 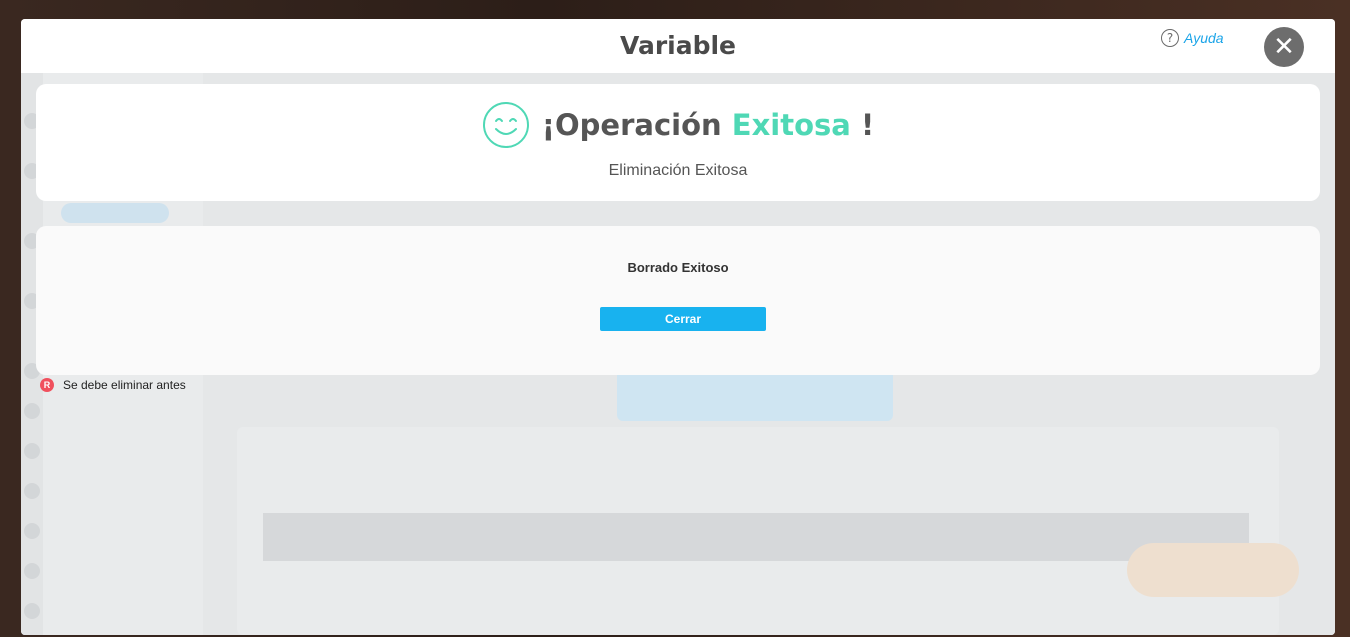 I want to click on warning-note: R Se debe eliminar antes, so click(x=113, y=385).